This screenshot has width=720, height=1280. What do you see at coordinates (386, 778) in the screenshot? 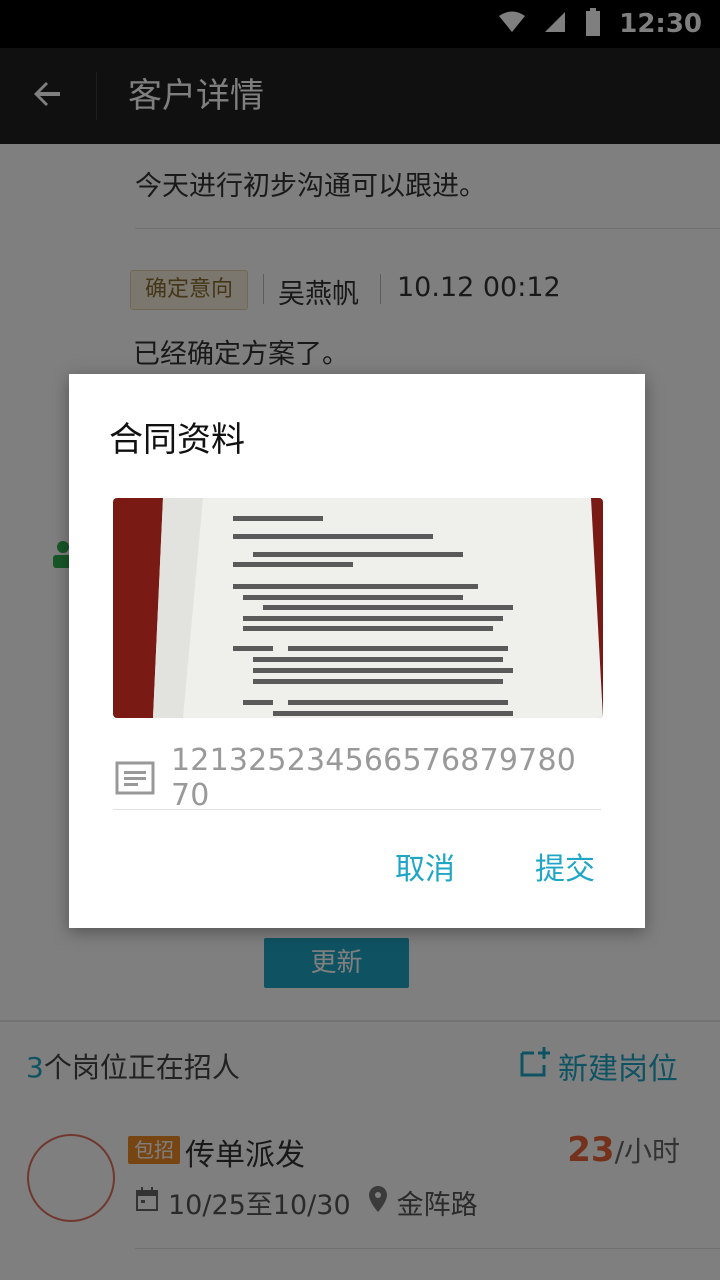
I see `contract-number-field: 121325234566576879780 70` at bounding box center [386, 778].